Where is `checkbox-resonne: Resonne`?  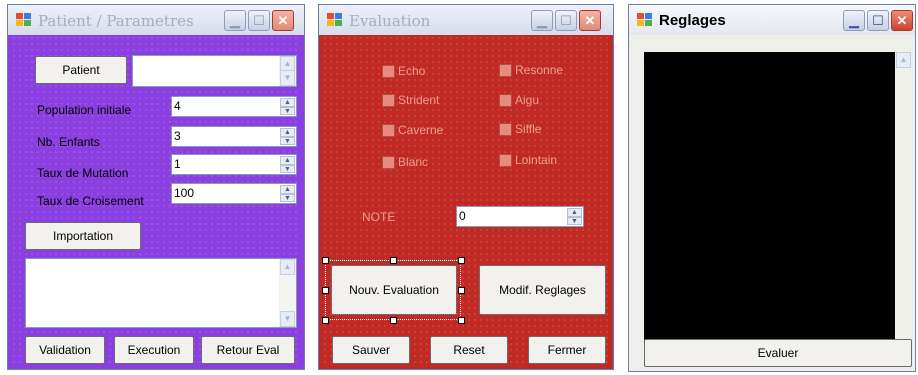
checkbox-resonne: Resonne is located at coordinates (531, 70).